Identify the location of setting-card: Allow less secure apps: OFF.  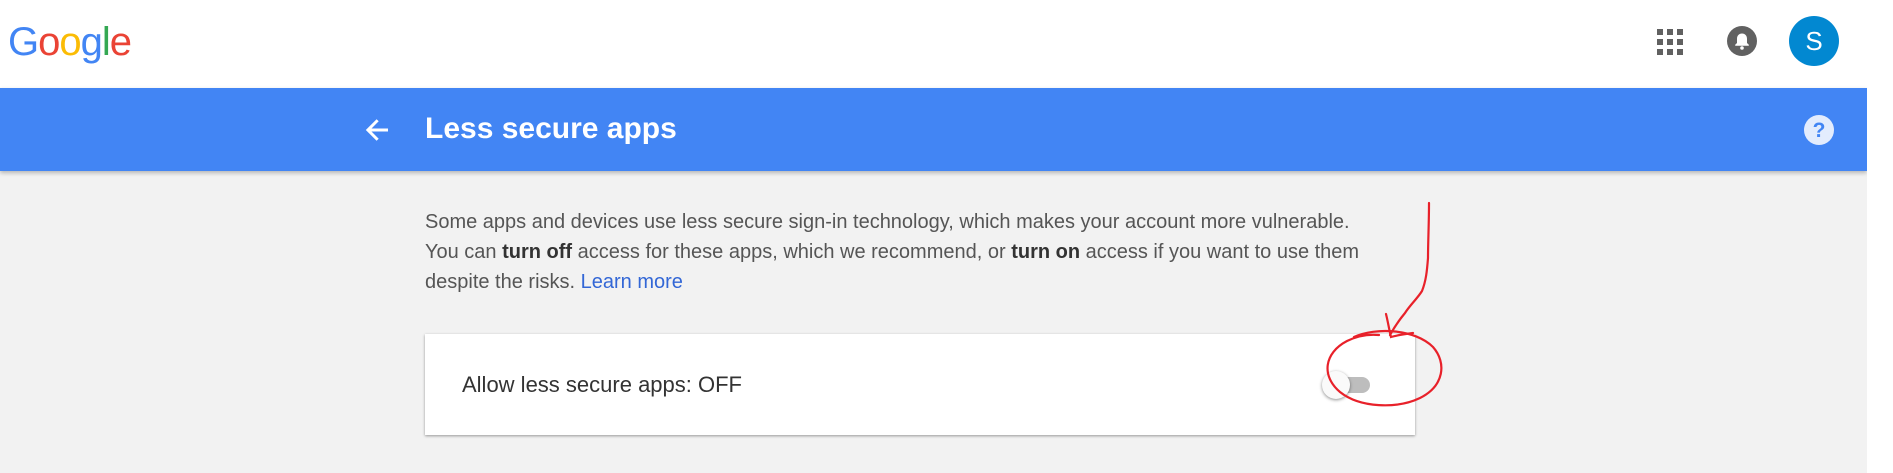
(920, 384).